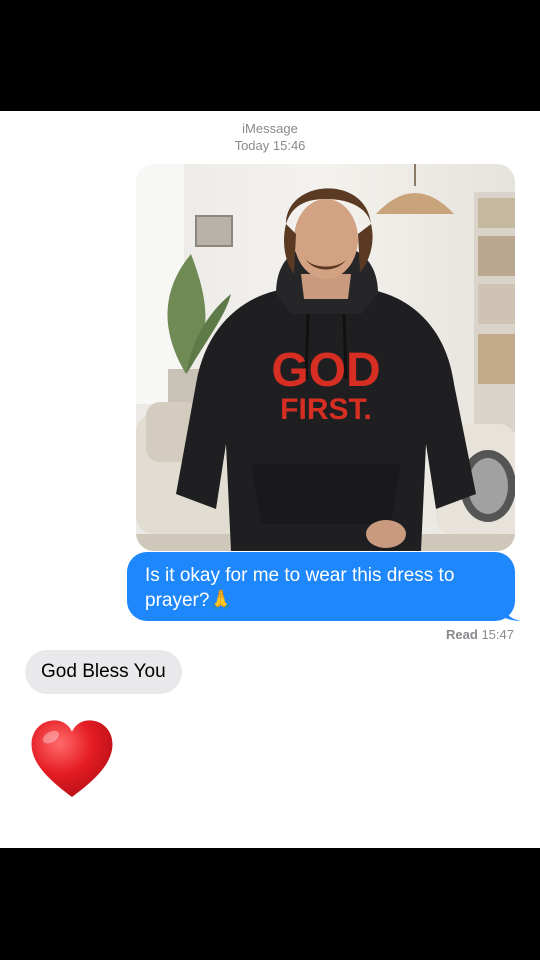  I want to click on service-label: iMessage, so click(270, 128).